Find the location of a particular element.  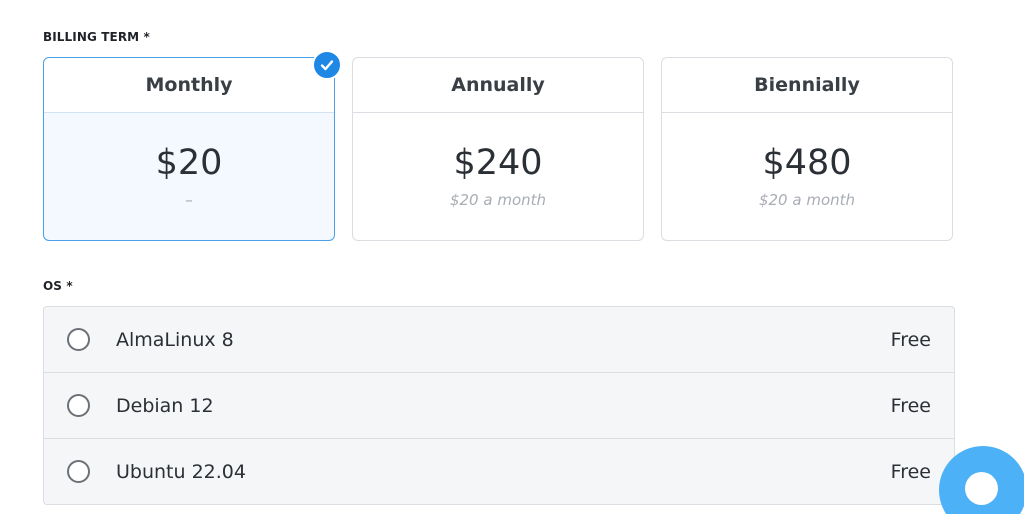

os-option-almalinux: AlmaLinux 8 Free is located at coordinates (499, 340).